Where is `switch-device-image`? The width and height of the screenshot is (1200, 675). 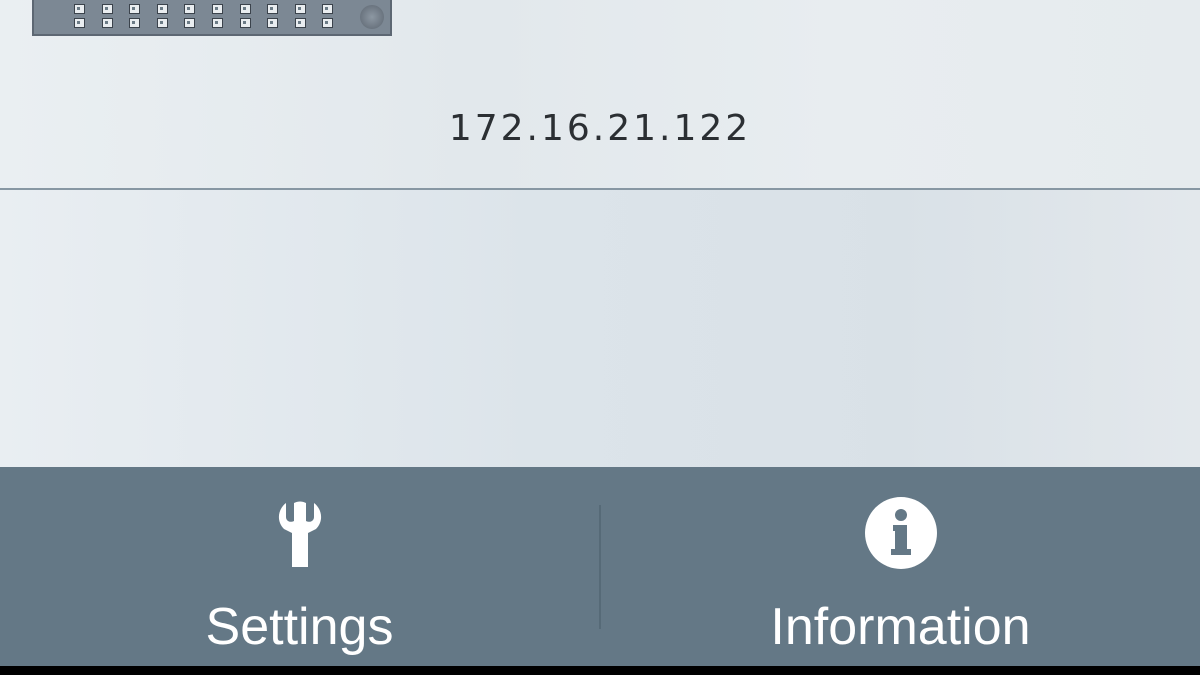
switch-device-image is located at coordinates (212, 18).